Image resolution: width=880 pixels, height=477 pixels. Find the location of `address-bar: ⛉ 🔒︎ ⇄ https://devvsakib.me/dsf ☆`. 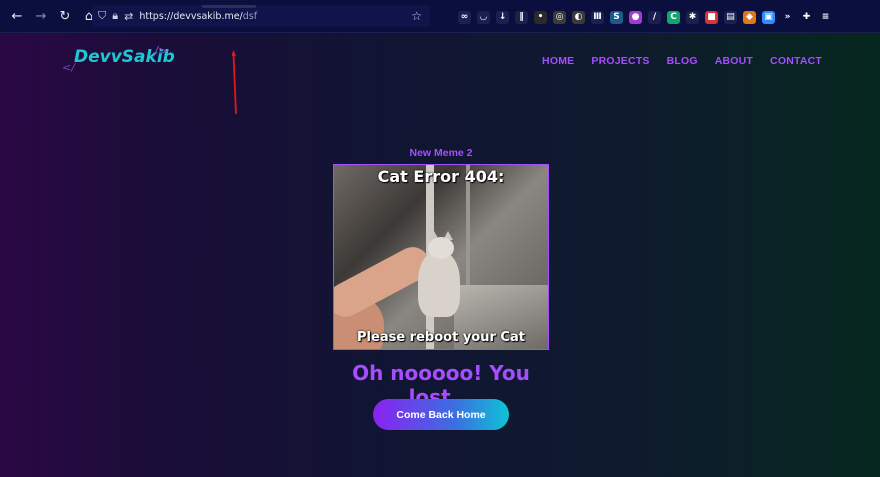

address-bar: ⛉ 🔒︎ ⇄ https://devvsakib.me/dsf ☆ is located at coordinates (261, 16).